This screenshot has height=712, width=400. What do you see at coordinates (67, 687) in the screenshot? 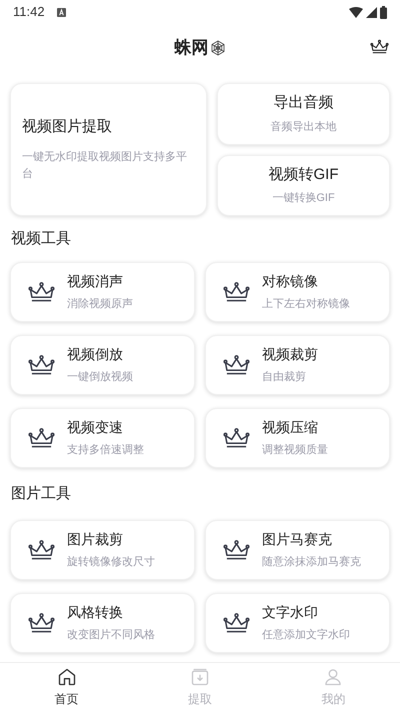
I see `nav-tab: 首页` at bounding box center [67, 687].